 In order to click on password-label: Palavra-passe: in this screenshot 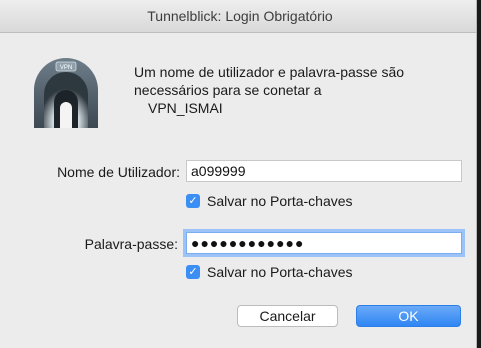, I will do `click(131, 244)`.